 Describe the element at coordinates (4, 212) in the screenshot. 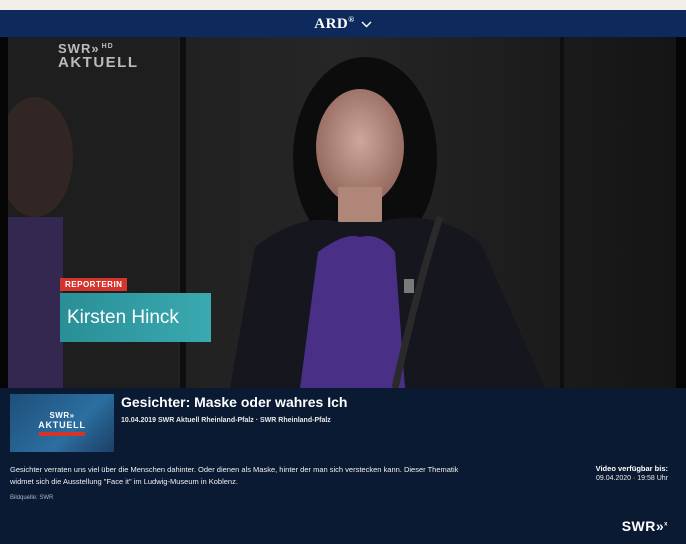

I see `video-left-border` at that location.